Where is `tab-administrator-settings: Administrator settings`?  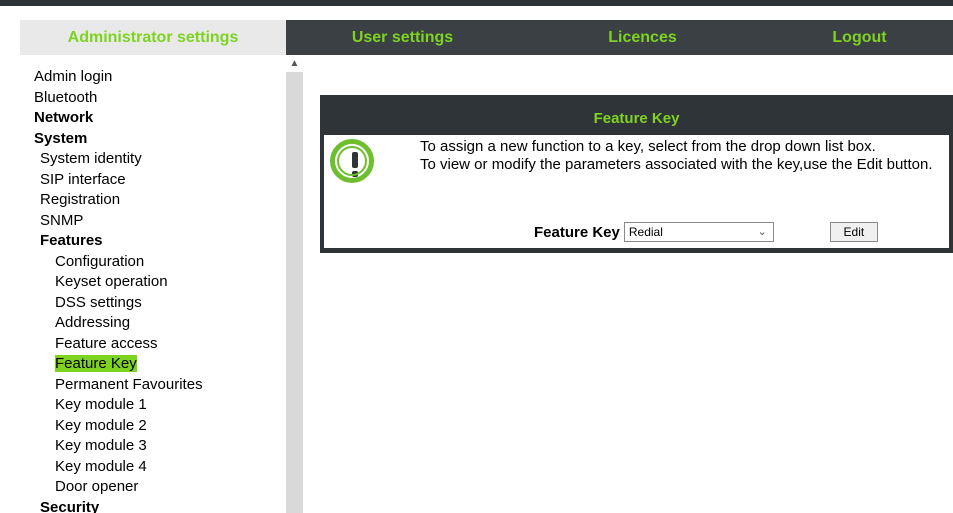 tab-administrator-settings: Administrator settings is located at coordinates (153, 37).